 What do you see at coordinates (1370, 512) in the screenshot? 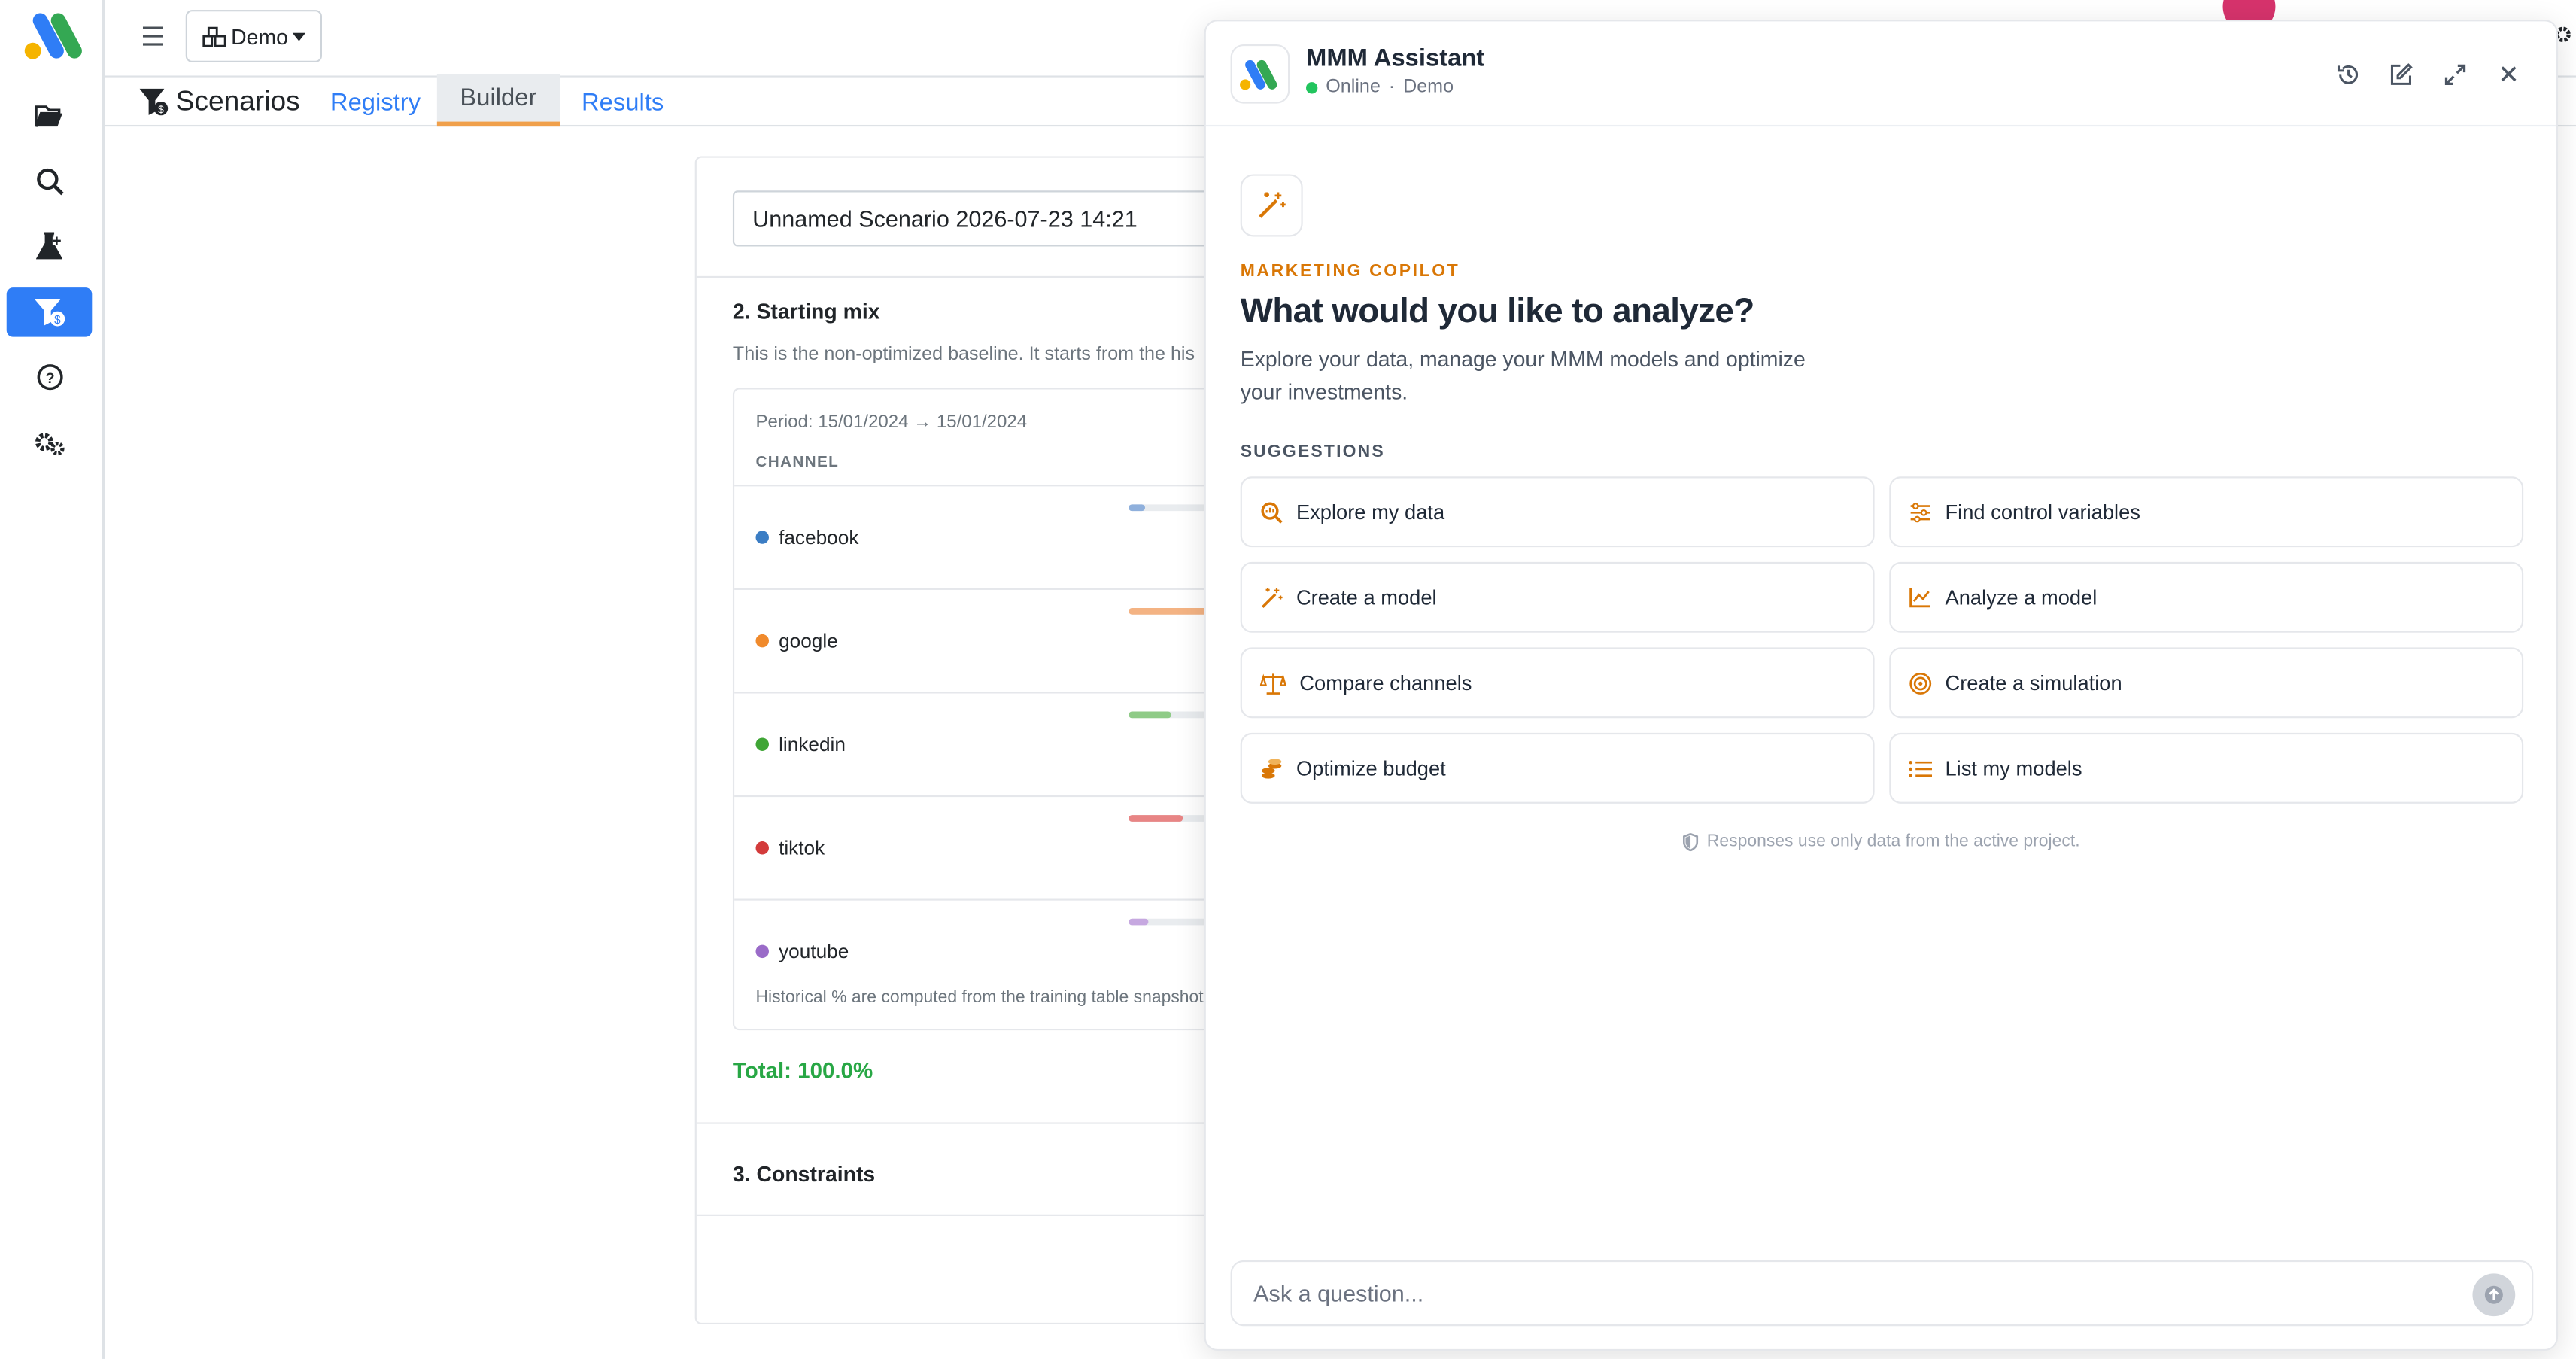
I see `suggestion-label: Explore my data` at bounding box center [1370, 512].